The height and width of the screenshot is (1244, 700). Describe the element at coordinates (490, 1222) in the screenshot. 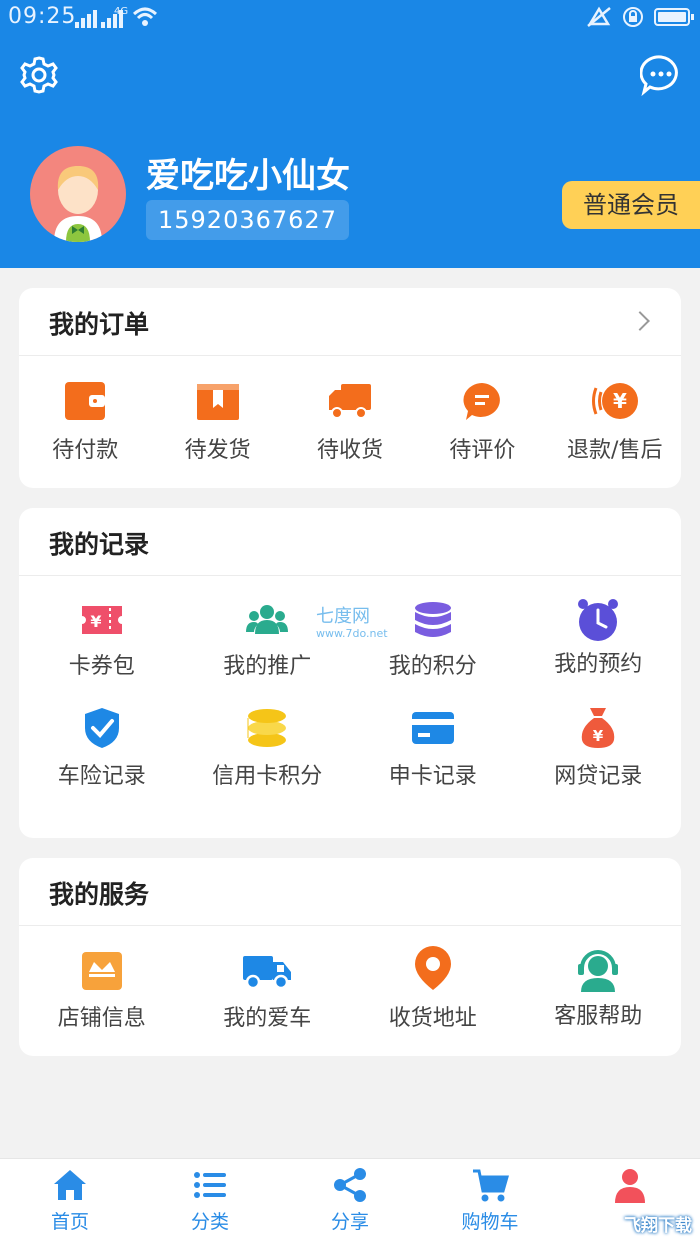

I see `tab-label: 购物车` at that location.